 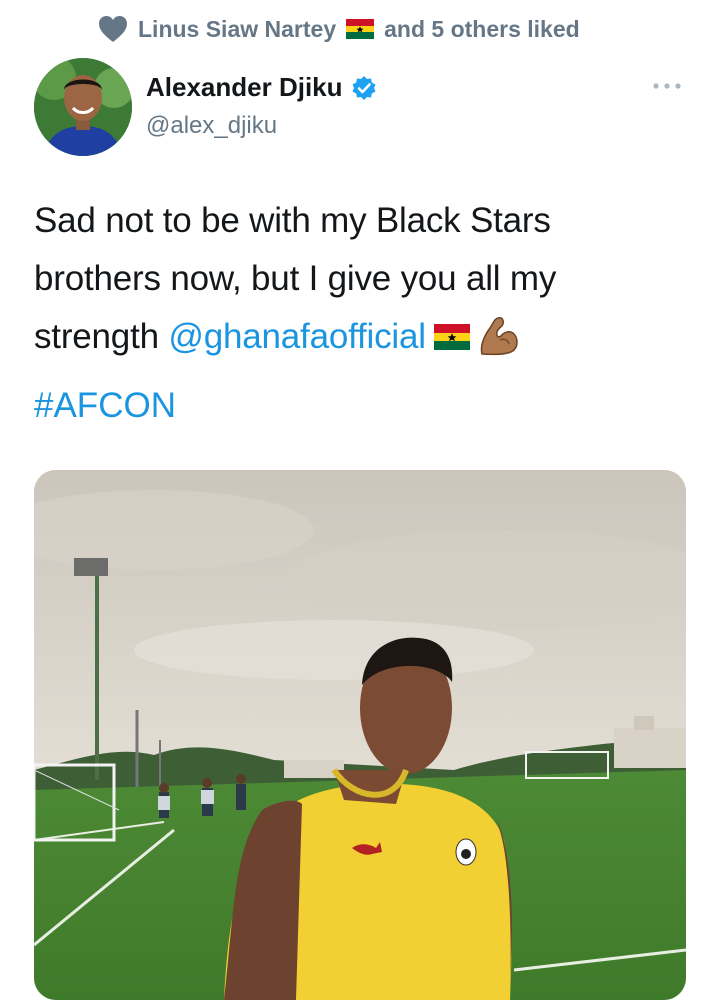 I want to click on hashtag-line: #AFCON, so click(x=105, y=406).